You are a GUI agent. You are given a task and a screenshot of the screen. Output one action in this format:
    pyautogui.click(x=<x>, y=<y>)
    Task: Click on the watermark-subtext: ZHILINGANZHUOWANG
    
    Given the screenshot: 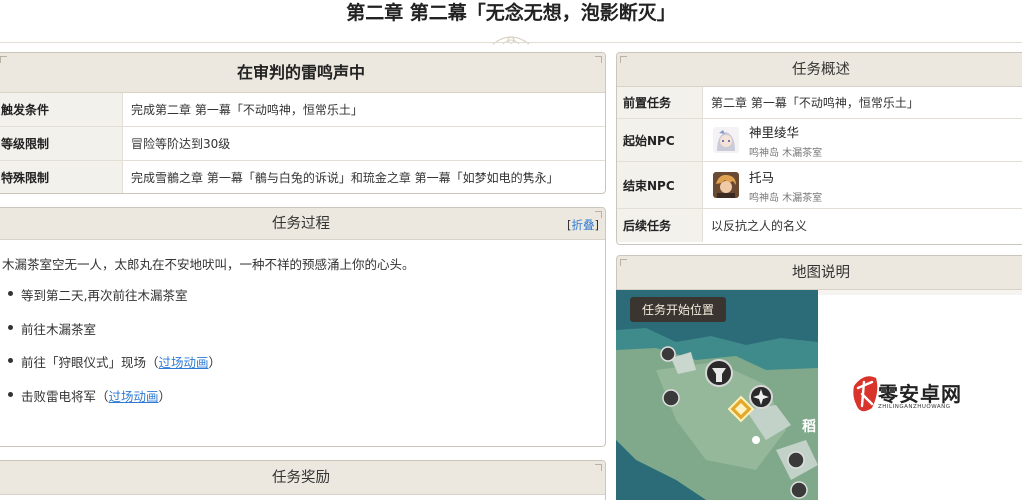 What is the action you would take?
    pyautogui.click(x=914, y=407)
    